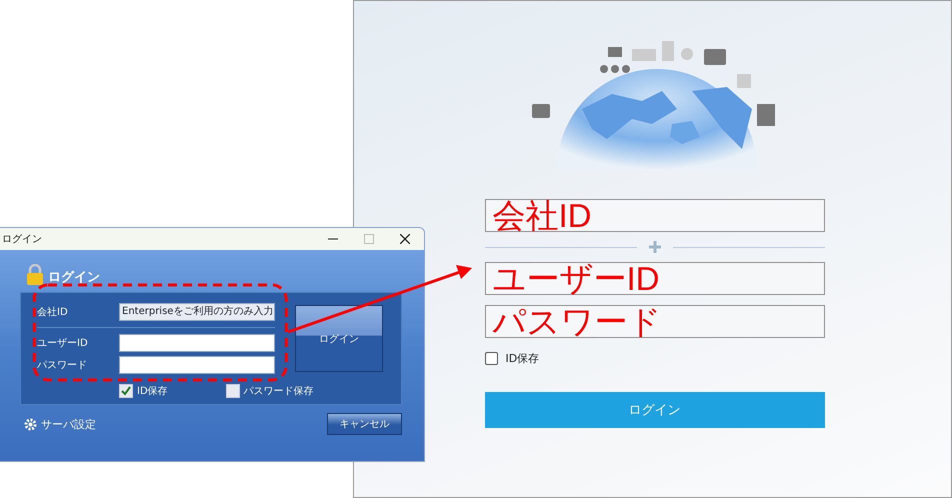 This screenshot has width=952, height=498. What do you see at coordinates (68, 424) in the screenshot?
I see `server-settings-link: サーバ設定` at bounding box center [68, 424].